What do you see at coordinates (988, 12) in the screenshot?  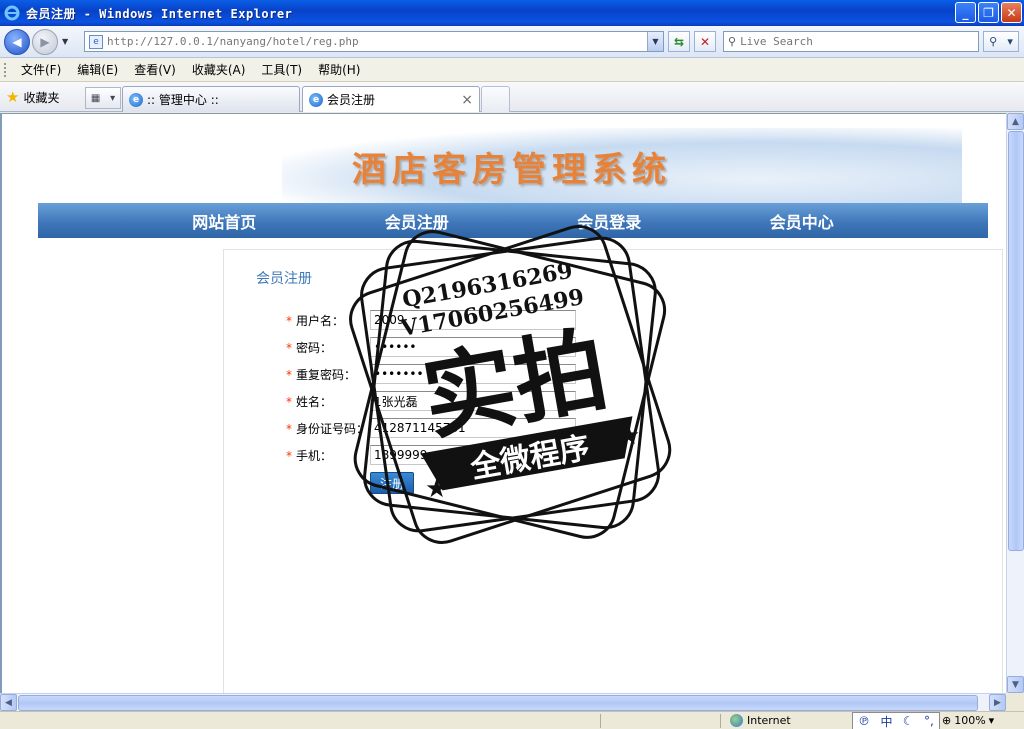 I see `maximize-button: ❐` at bounding box center [988, 12].